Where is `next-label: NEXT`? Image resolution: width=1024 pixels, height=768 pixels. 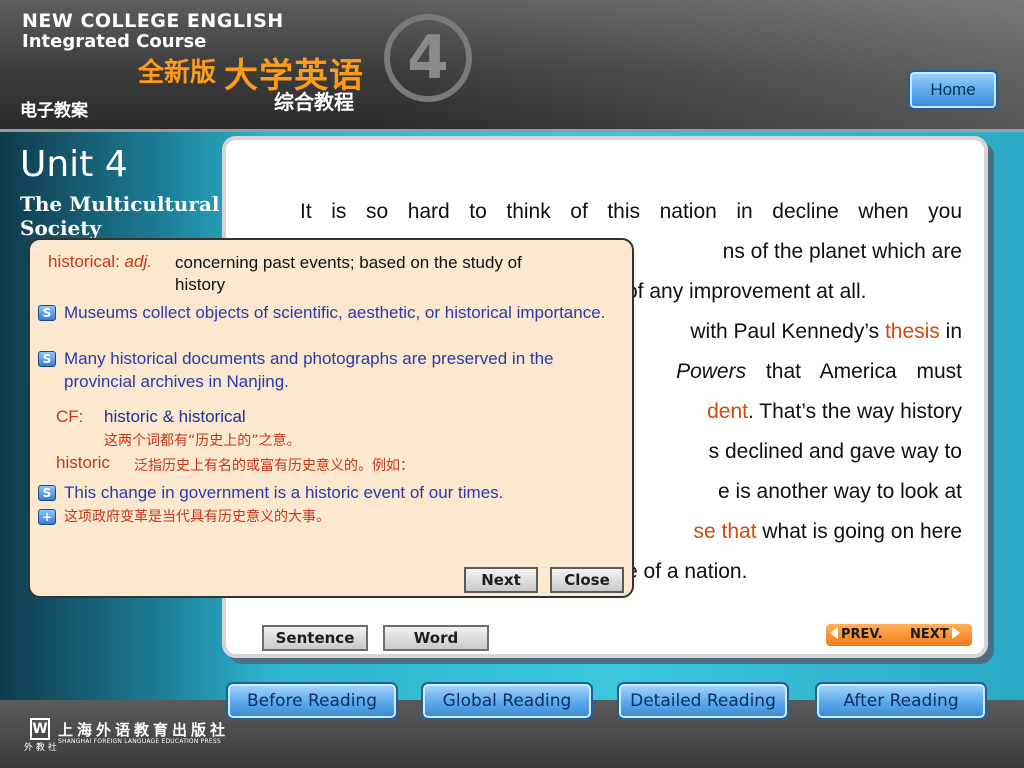
next-label: NEXT is located at coordinates (929, 634).